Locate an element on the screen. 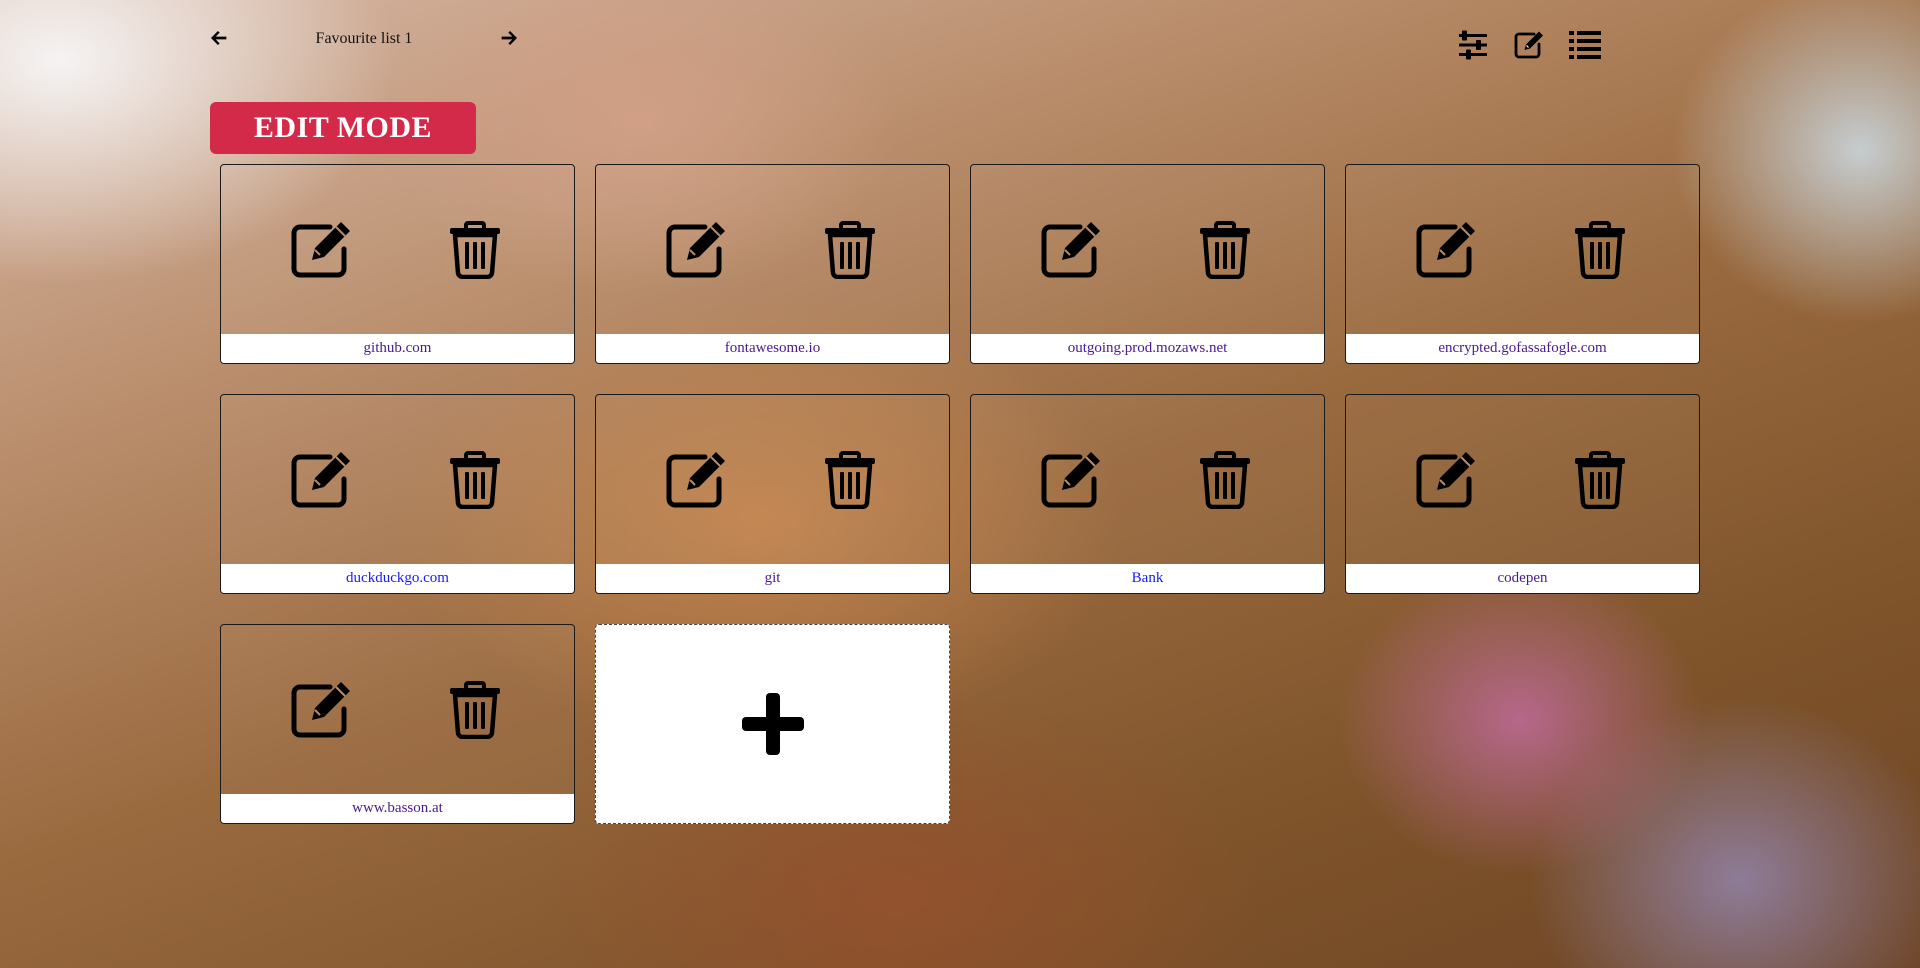 The height and width of the screenshot is (968, 1920). edit-mode-toggle-button is located at coordinates (1529, 45).